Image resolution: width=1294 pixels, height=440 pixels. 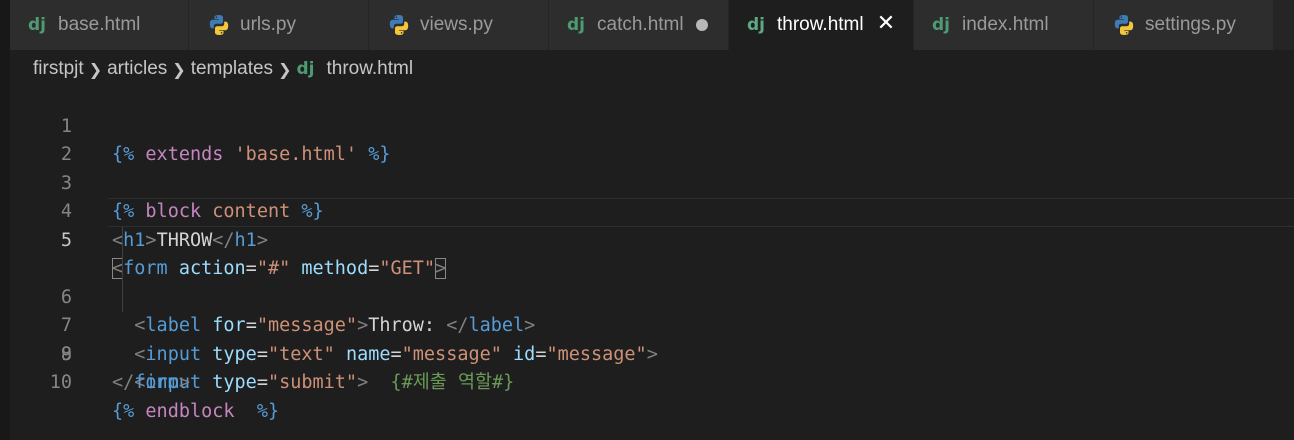 I want to click on code-line: 2, so click(x=652, y=139).